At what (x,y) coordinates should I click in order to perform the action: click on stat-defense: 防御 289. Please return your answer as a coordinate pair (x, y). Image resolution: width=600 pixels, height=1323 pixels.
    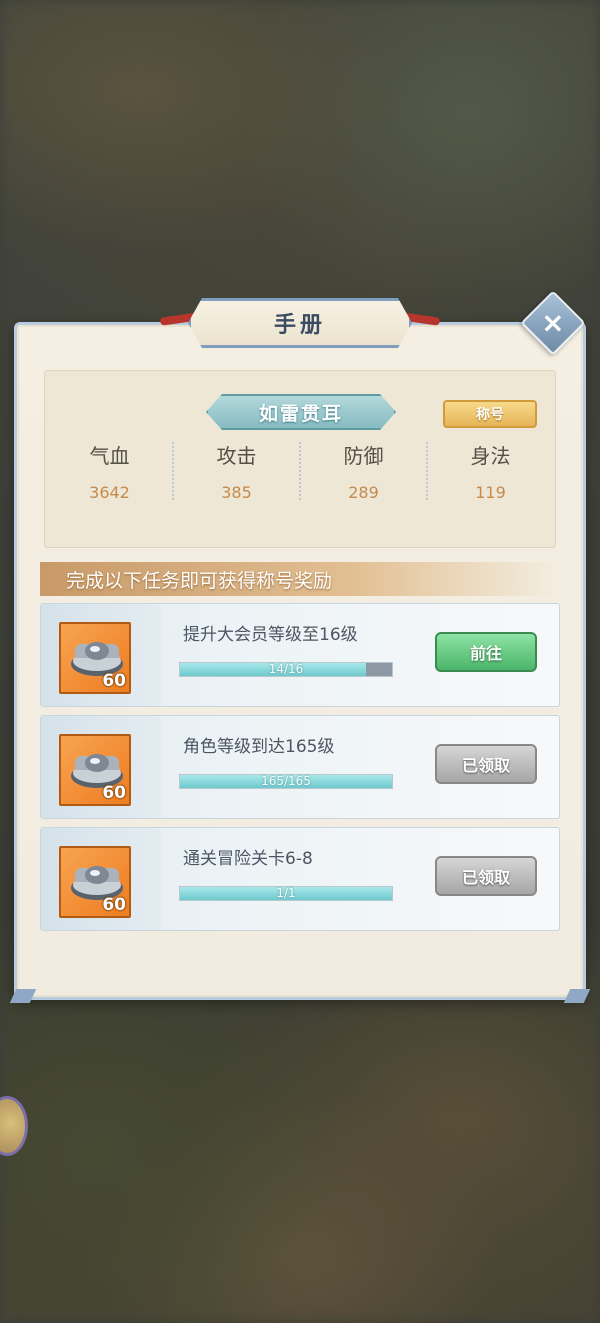
    Looking at the image, I should click on (363, 471).